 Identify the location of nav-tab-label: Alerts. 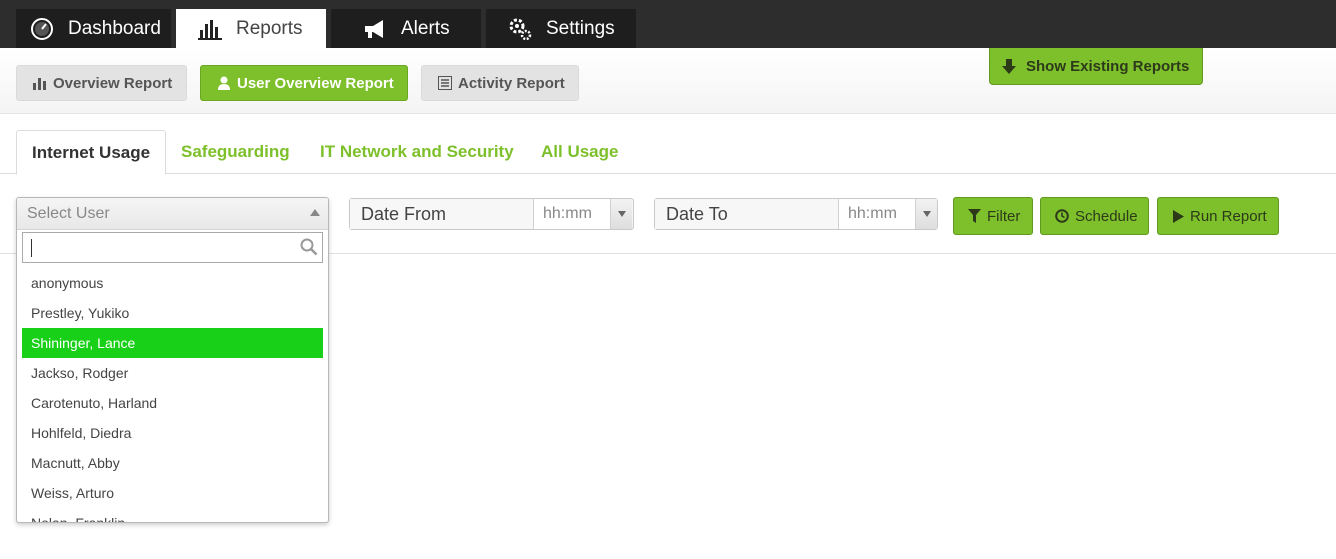
(425, 28).